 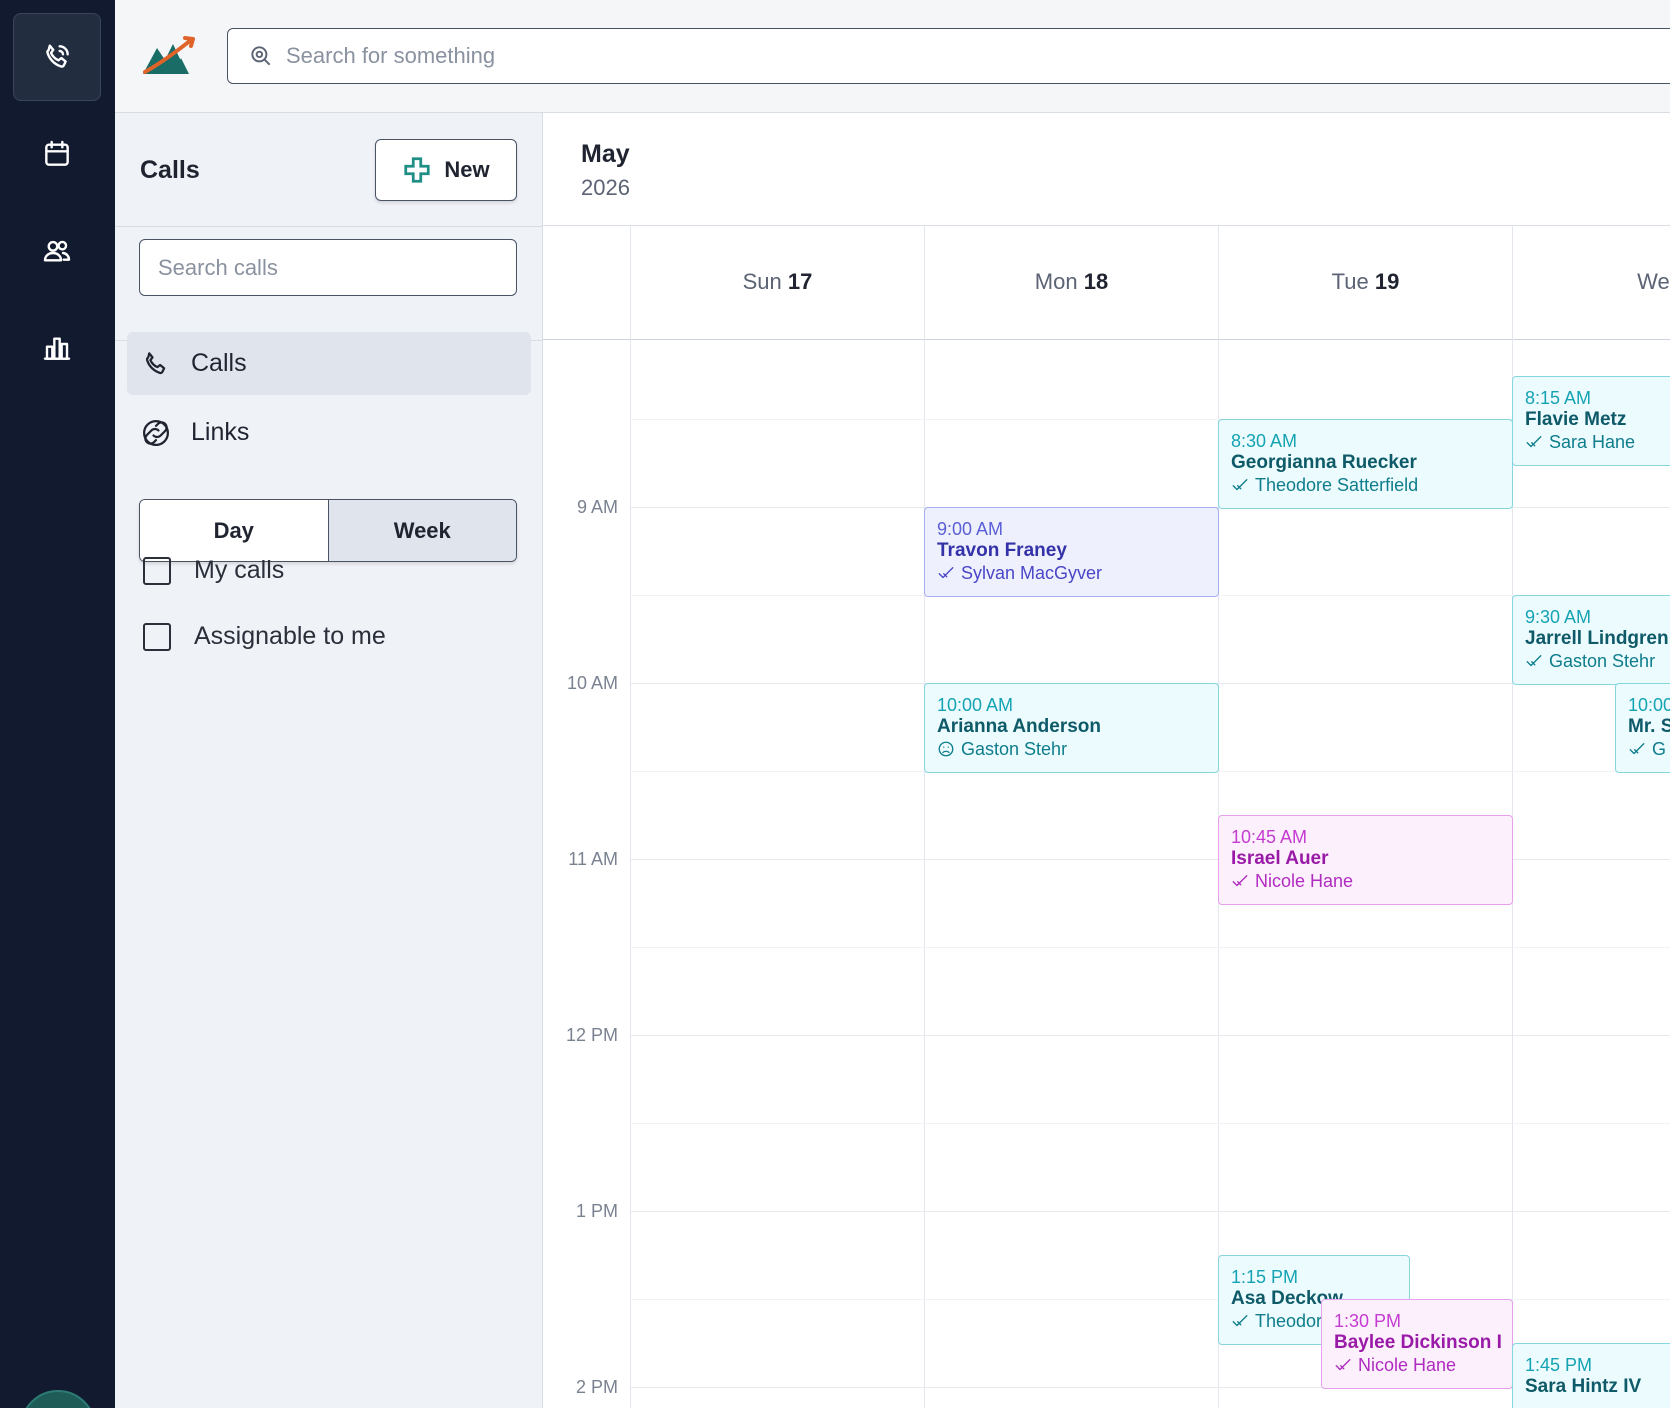 I want to click on my-calls-filter: My calls, so click(x=213, y=570).